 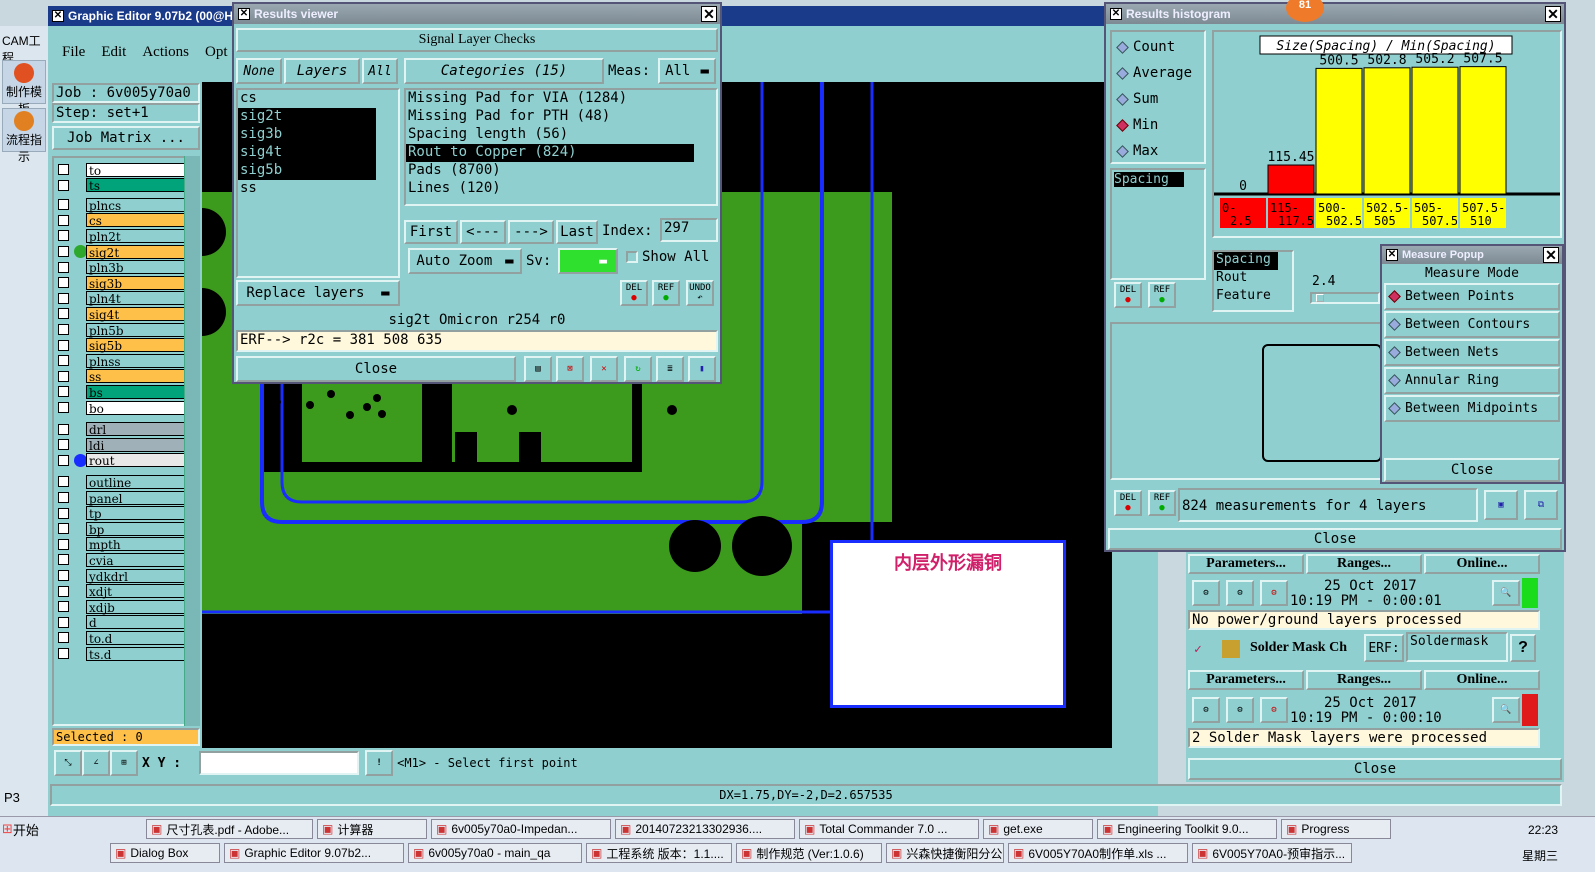 I want to click on layer-row: ts, so click(x=127, y=185).